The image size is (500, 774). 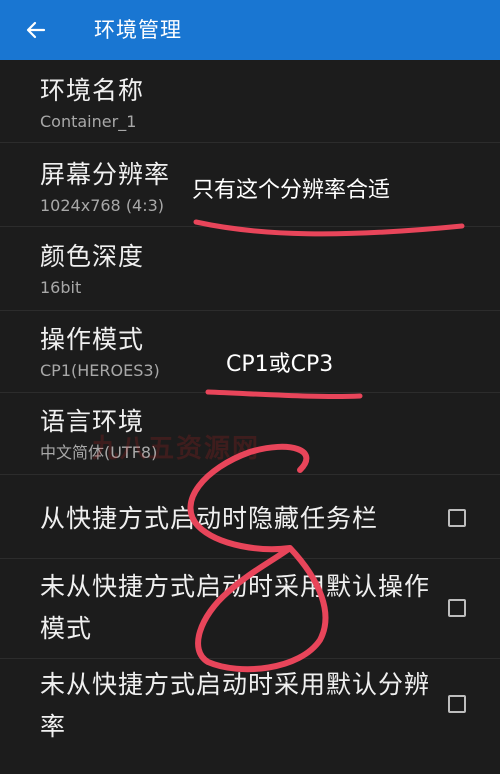 What do you see at coordinates (88, 121) in the screenshot?
I see `setting-value: Container_1` at bounding box center [88, 121].